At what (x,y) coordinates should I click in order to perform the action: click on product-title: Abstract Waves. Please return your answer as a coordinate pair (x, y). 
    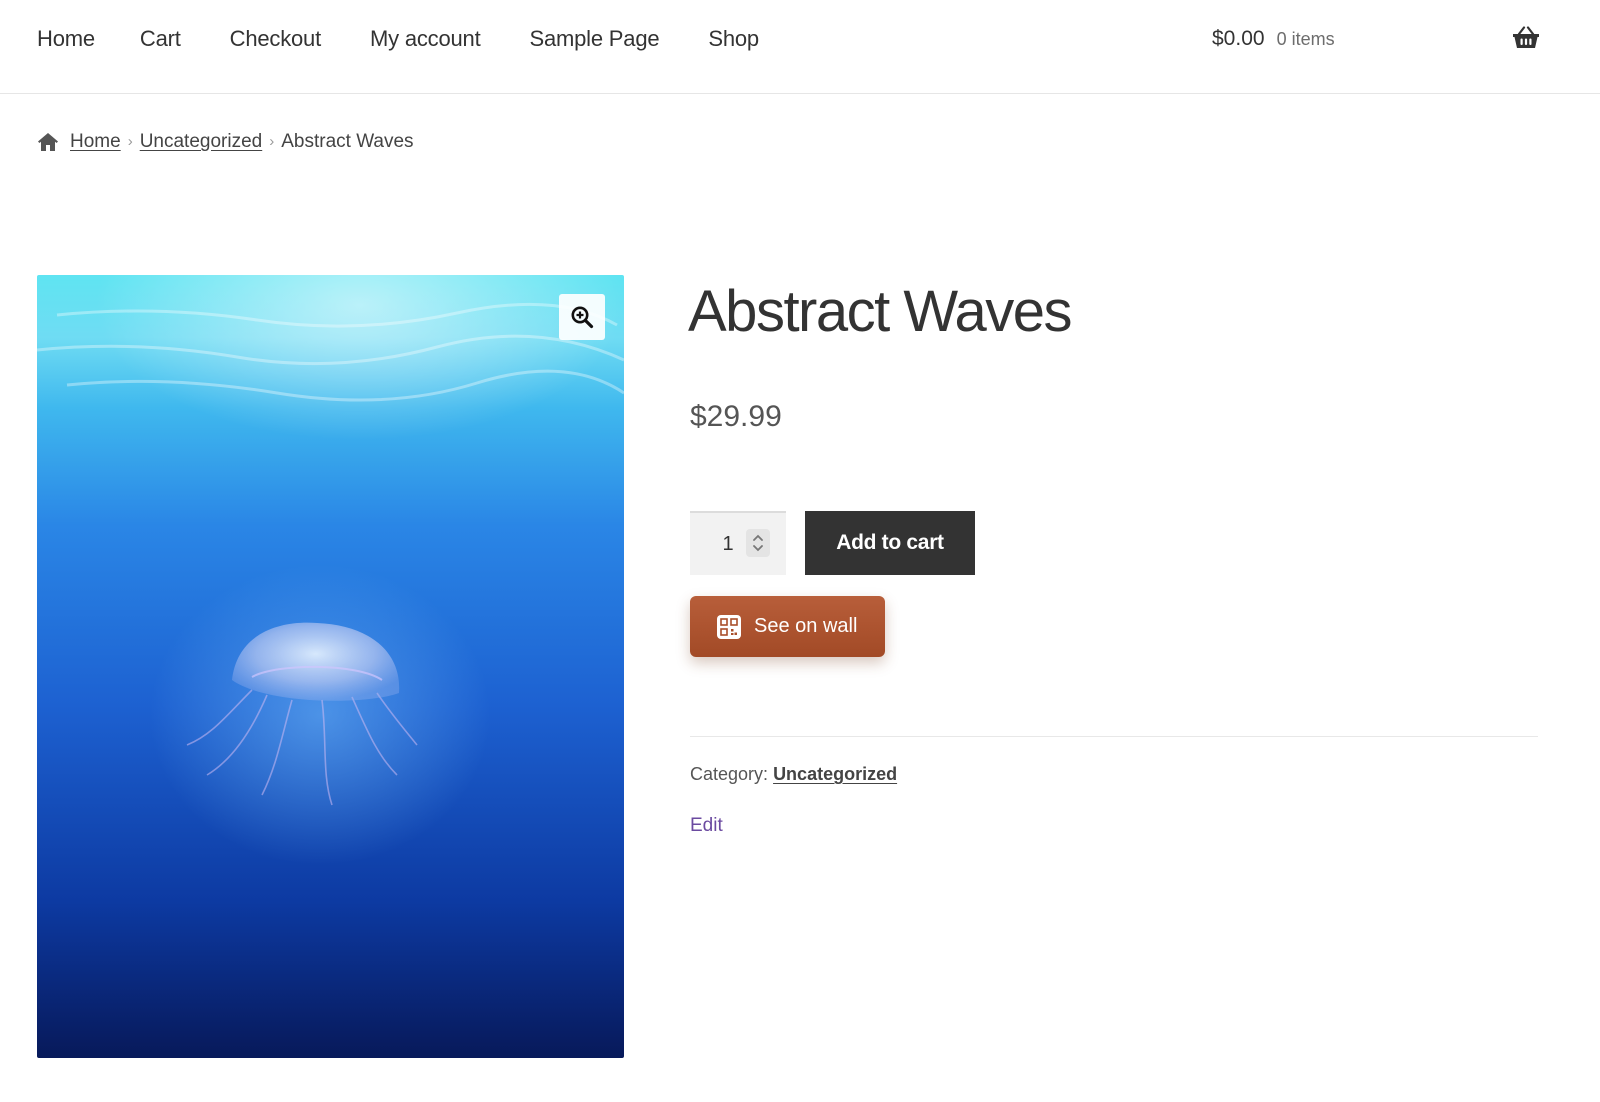
    Looking at the image, I should click on (880, 311).